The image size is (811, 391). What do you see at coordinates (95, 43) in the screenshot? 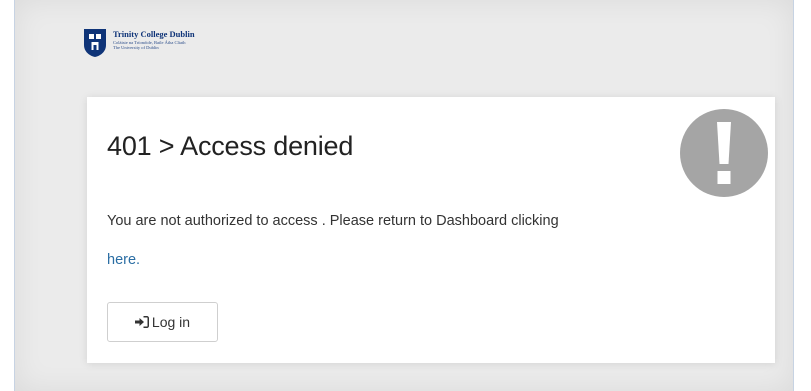
I see `university-crest-icon` at bounding box center [95, 43].